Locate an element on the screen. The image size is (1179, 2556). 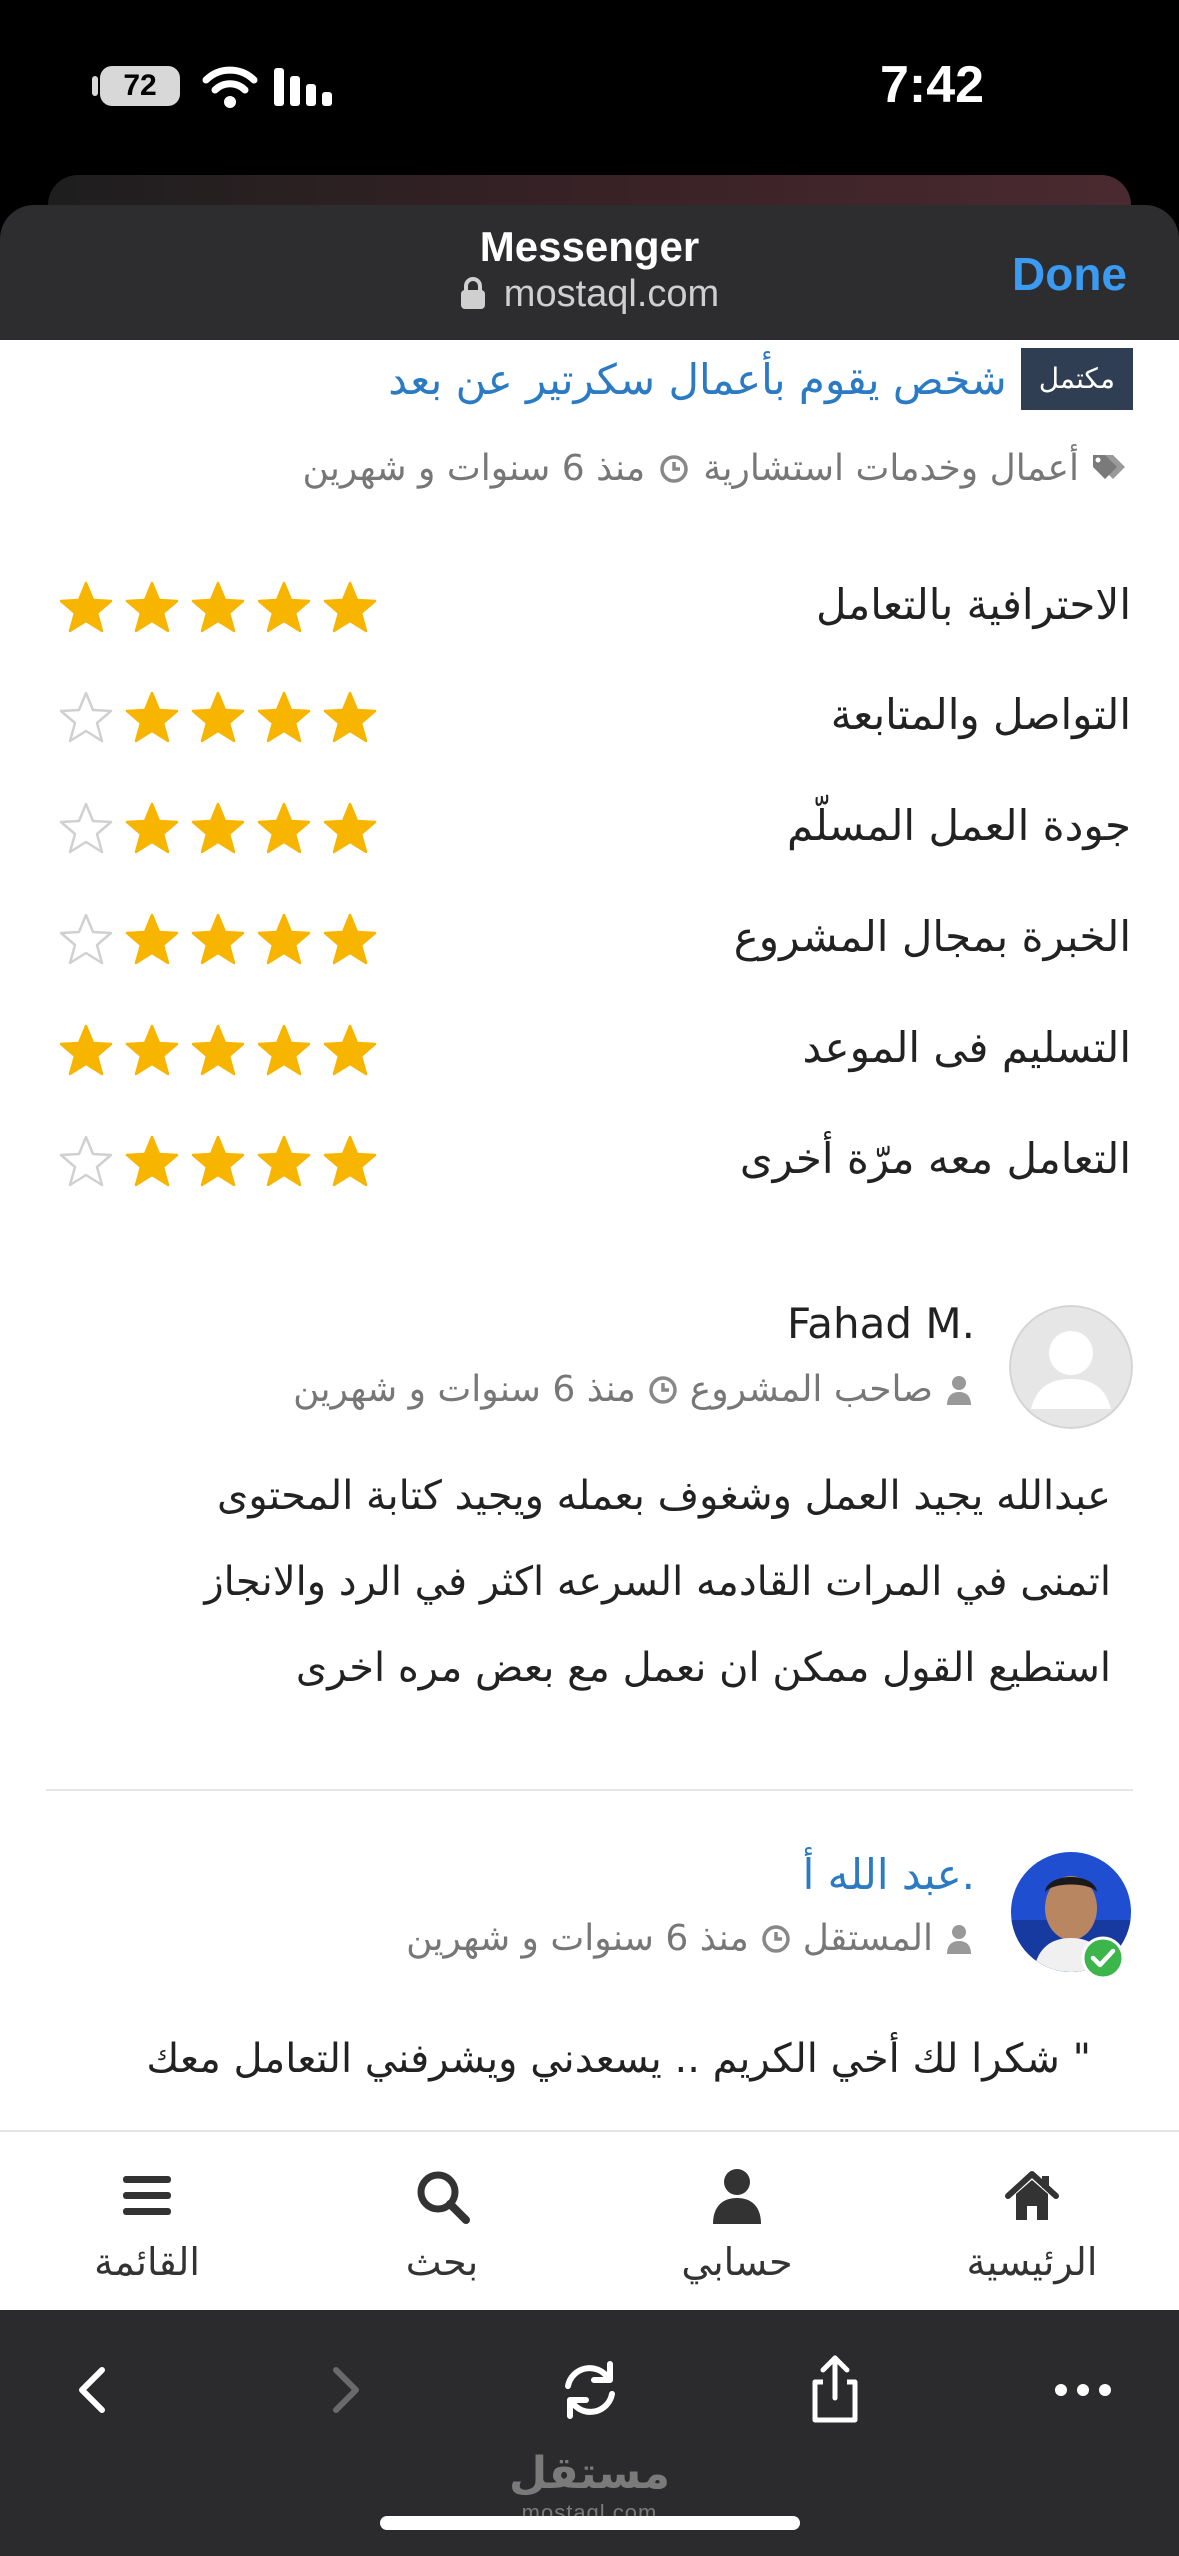
more-options-icon is located at coordinates (1083, 2390).